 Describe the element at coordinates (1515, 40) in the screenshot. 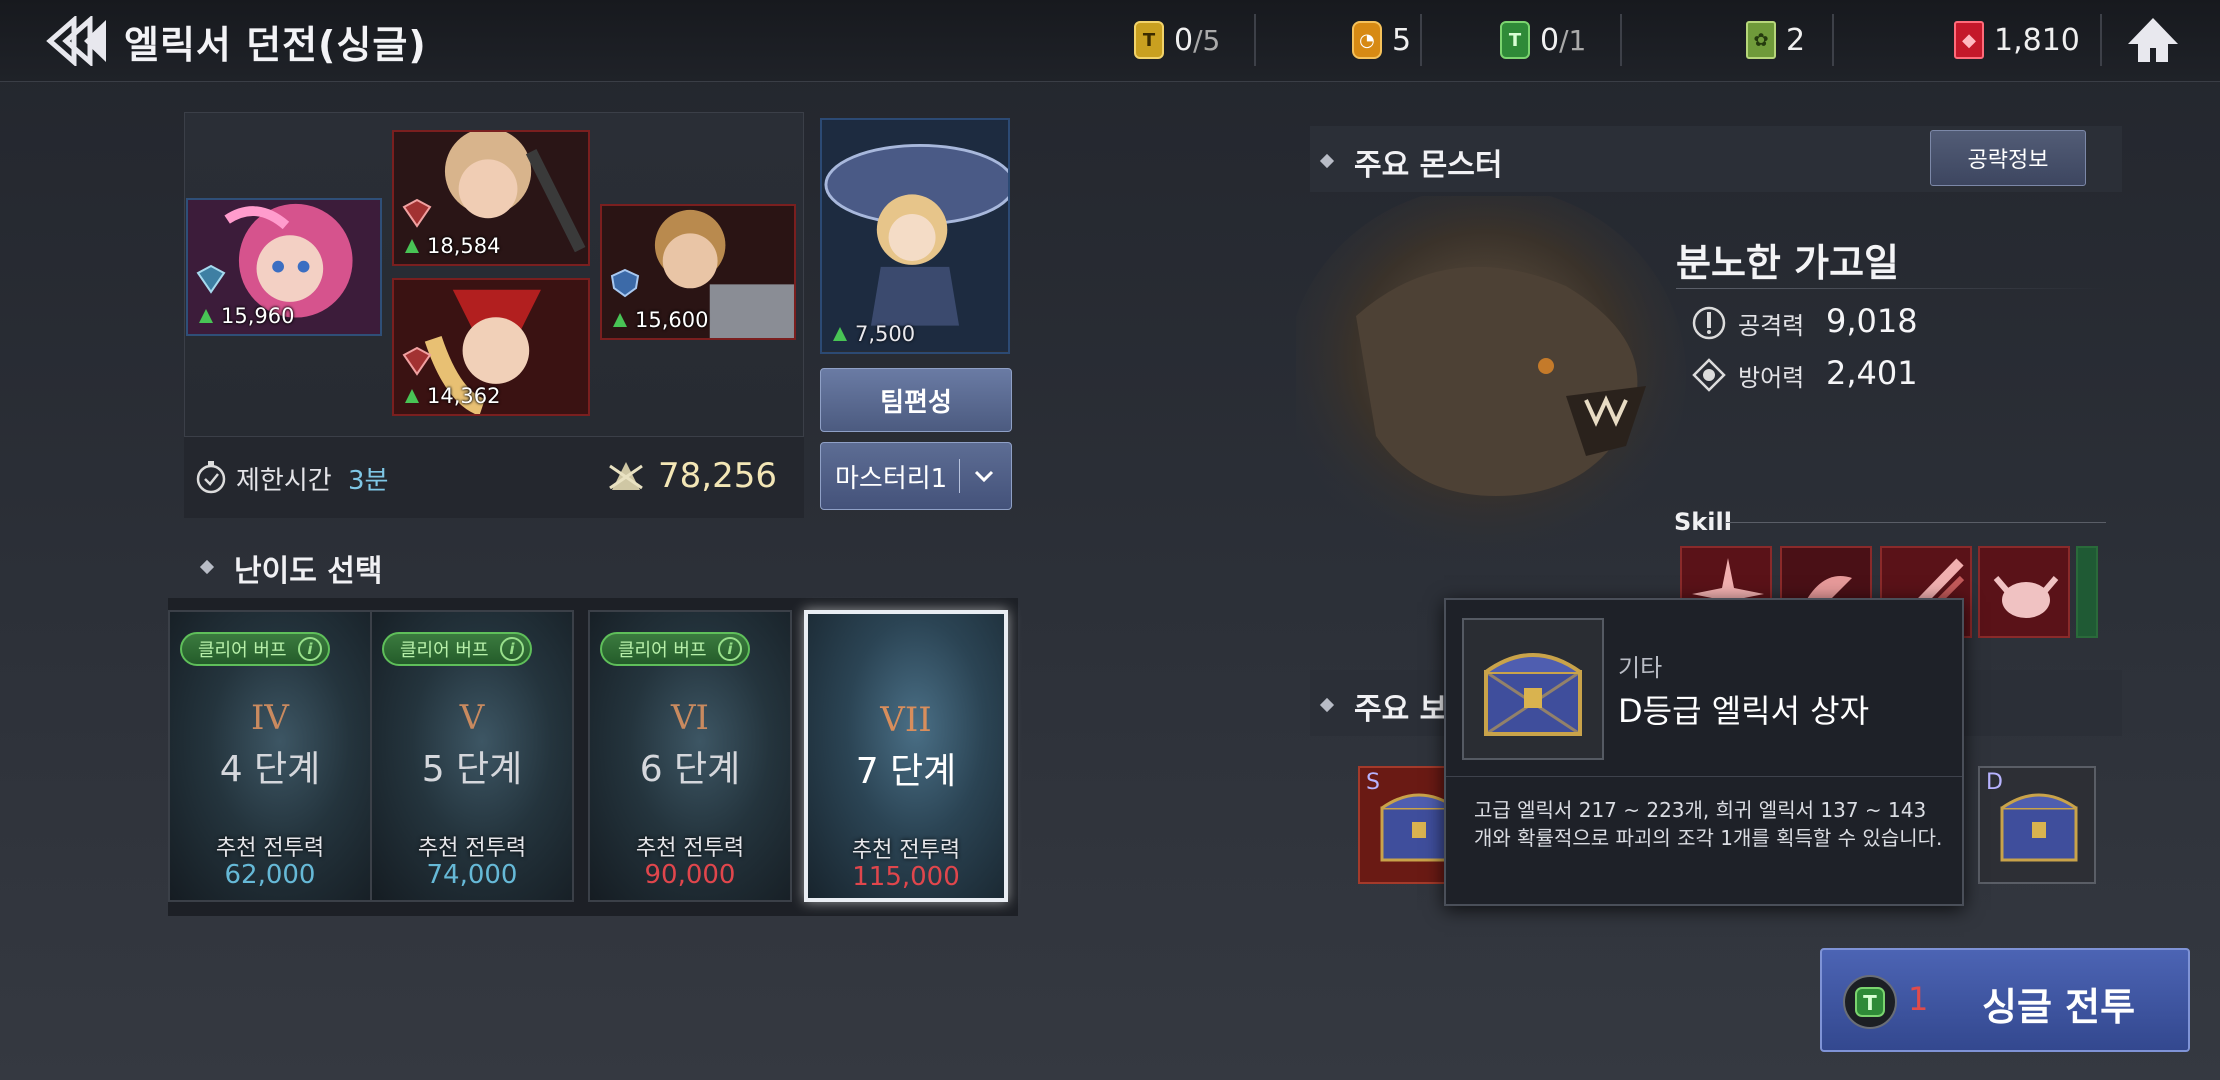

I see `green-ticket-icon: T` at that location.